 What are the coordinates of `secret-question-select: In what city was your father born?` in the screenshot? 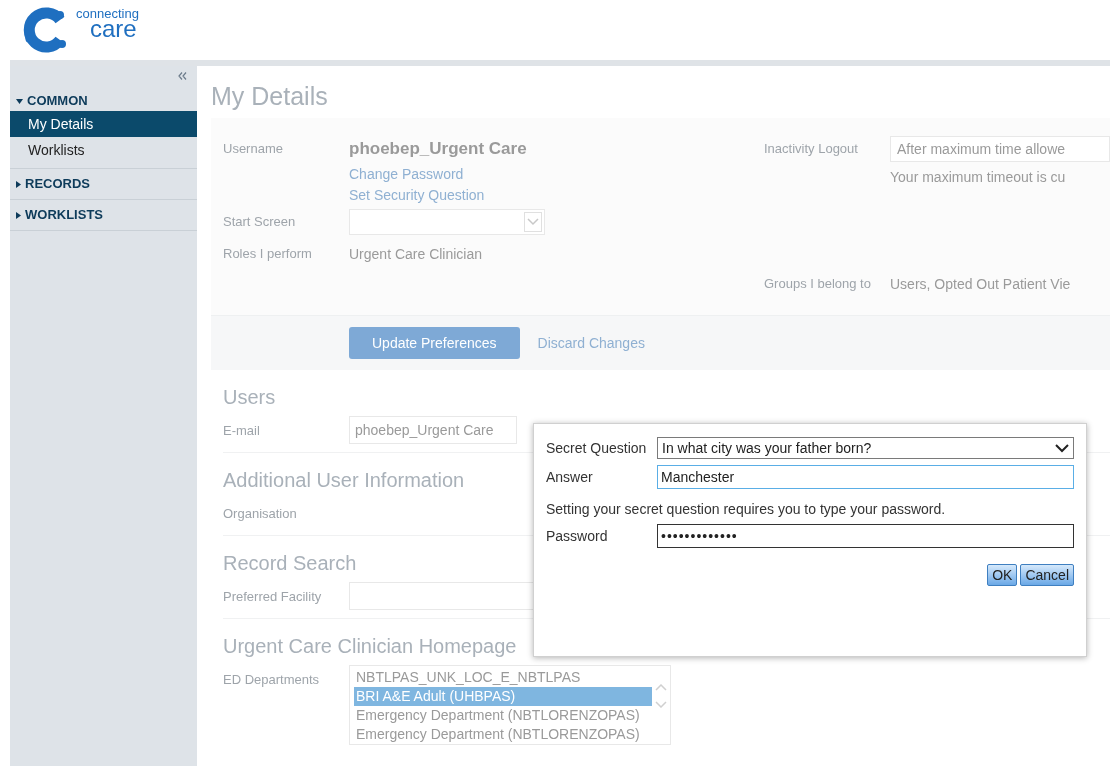 It's located at (865, 448).